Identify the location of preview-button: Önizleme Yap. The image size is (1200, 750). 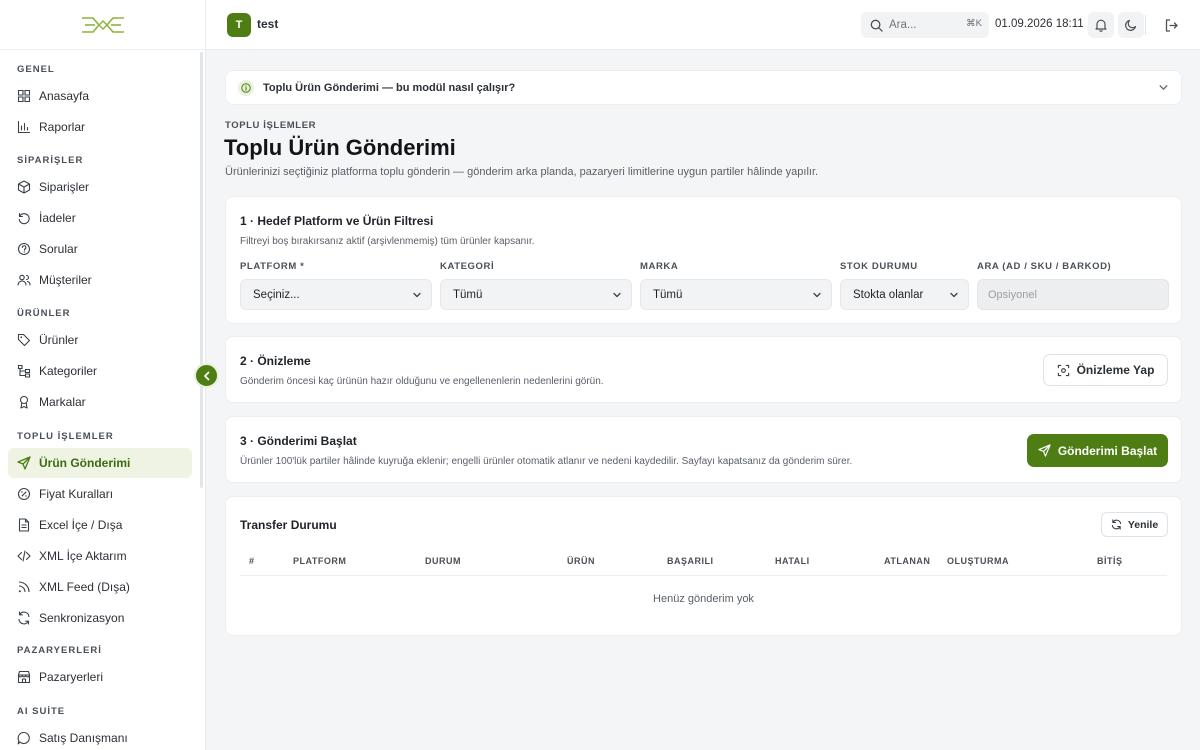
(1105, 370).